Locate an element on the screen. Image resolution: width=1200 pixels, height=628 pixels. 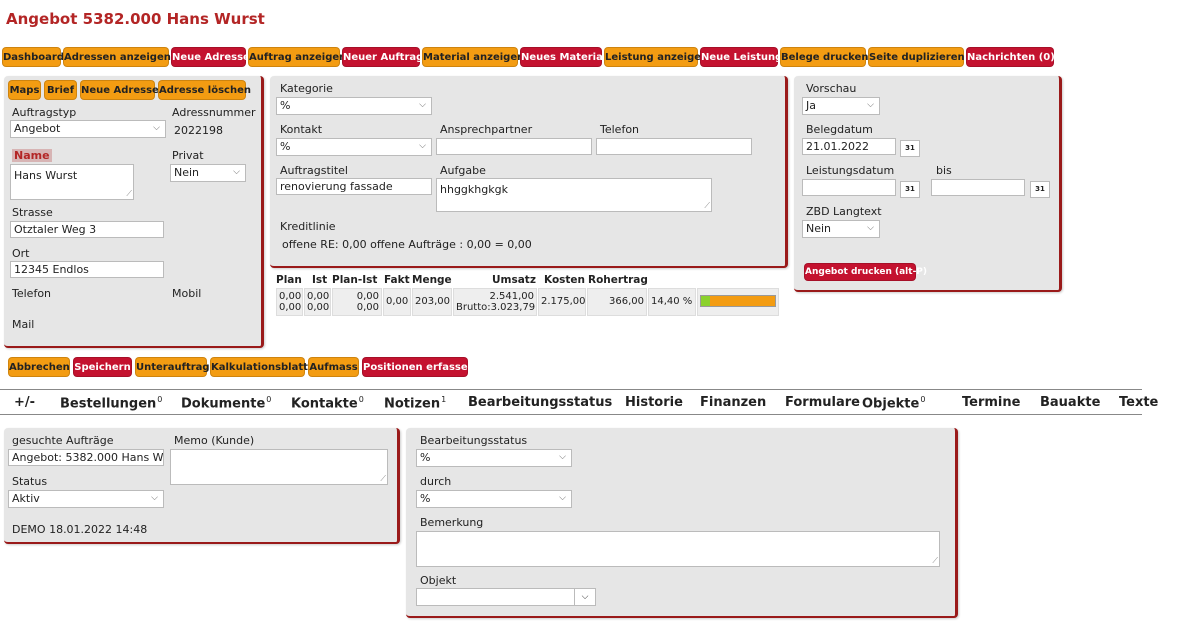
tab-label: Texte is located at coordinates (1139, 402).